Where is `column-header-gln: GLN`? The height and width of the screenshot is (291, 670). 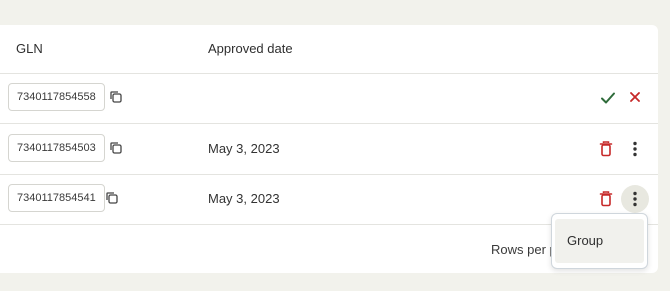
column-header-gln: GLN is located at coordinates (29, 48).